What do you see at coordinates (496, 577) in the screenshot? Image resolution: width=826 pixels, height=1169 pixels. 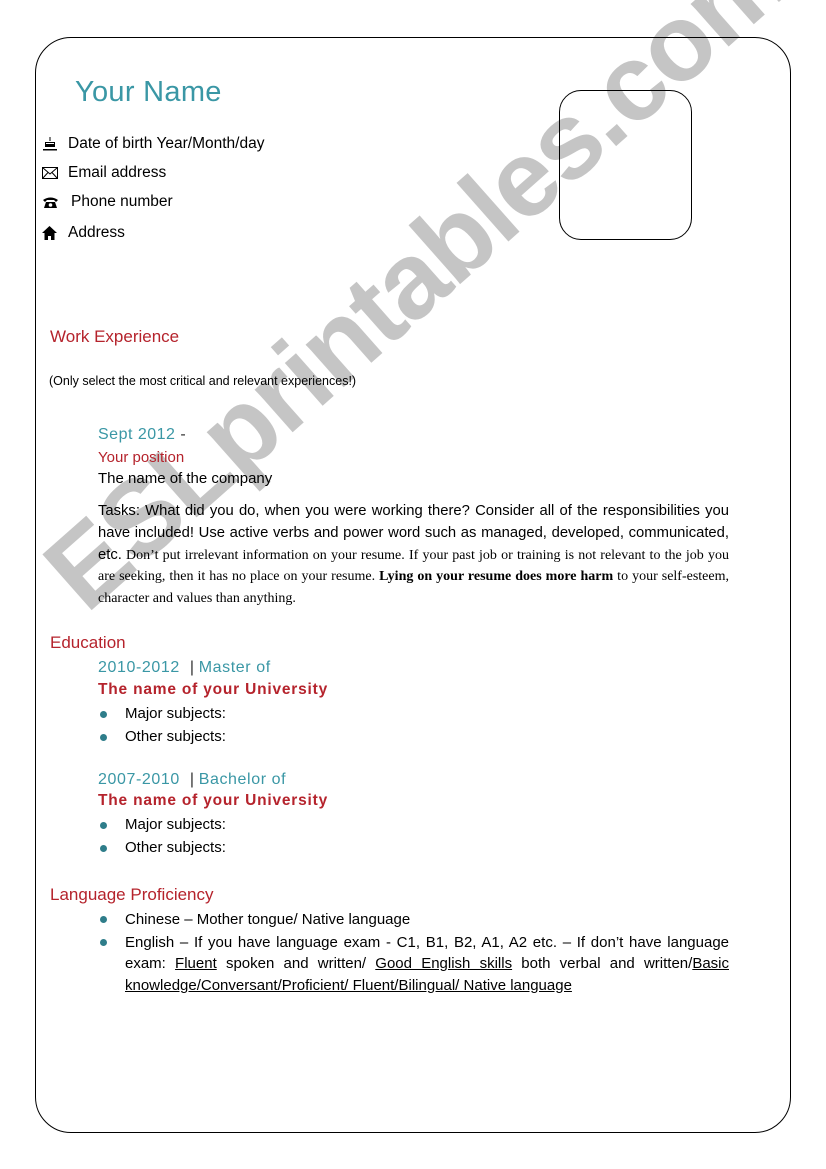 I see `tasks-emphasis: Lying on your resume does more harm` at bounding box center [496, 577].